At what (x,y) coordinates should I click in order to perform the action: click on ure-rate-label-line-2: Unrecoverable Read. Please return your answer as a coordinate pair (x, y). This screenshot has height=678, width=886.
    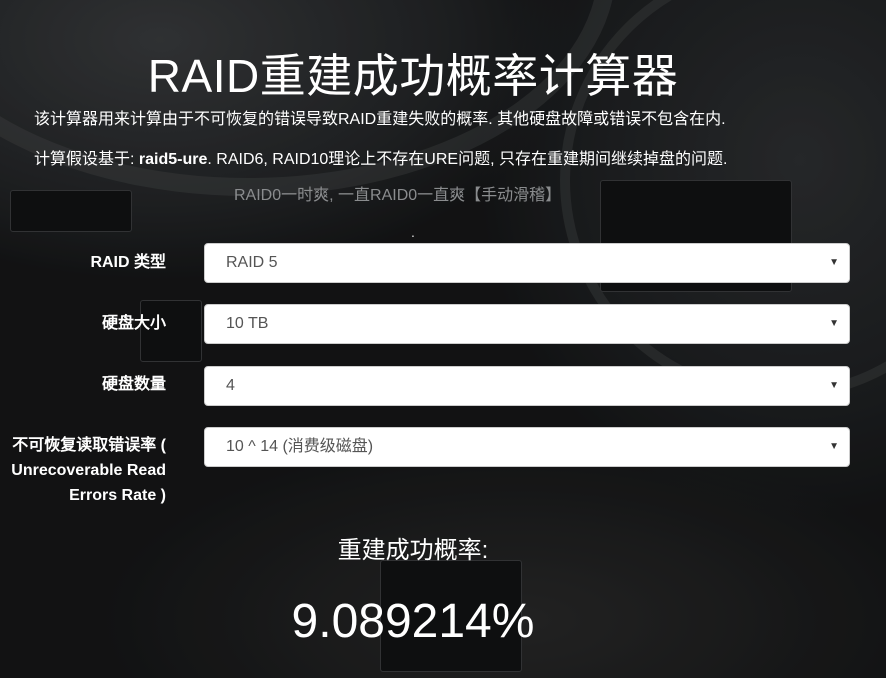
    Looking at the image, I should click on (88, 470).